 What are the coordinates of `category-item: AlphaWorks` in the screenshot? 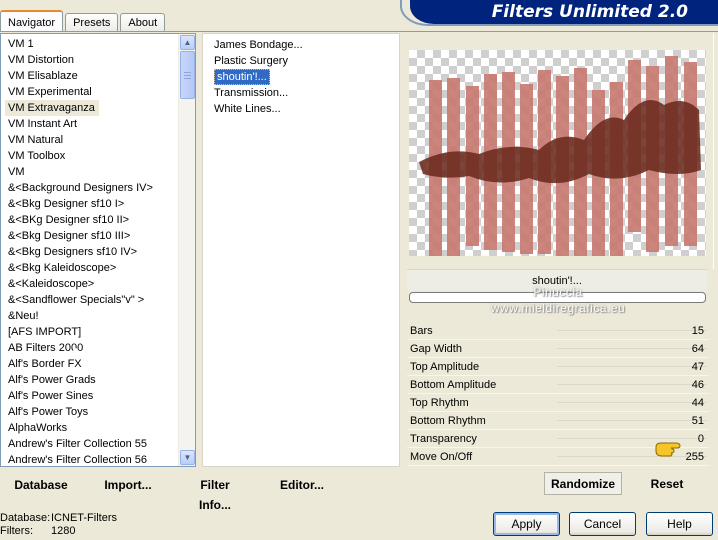 It's located at (98, 428).